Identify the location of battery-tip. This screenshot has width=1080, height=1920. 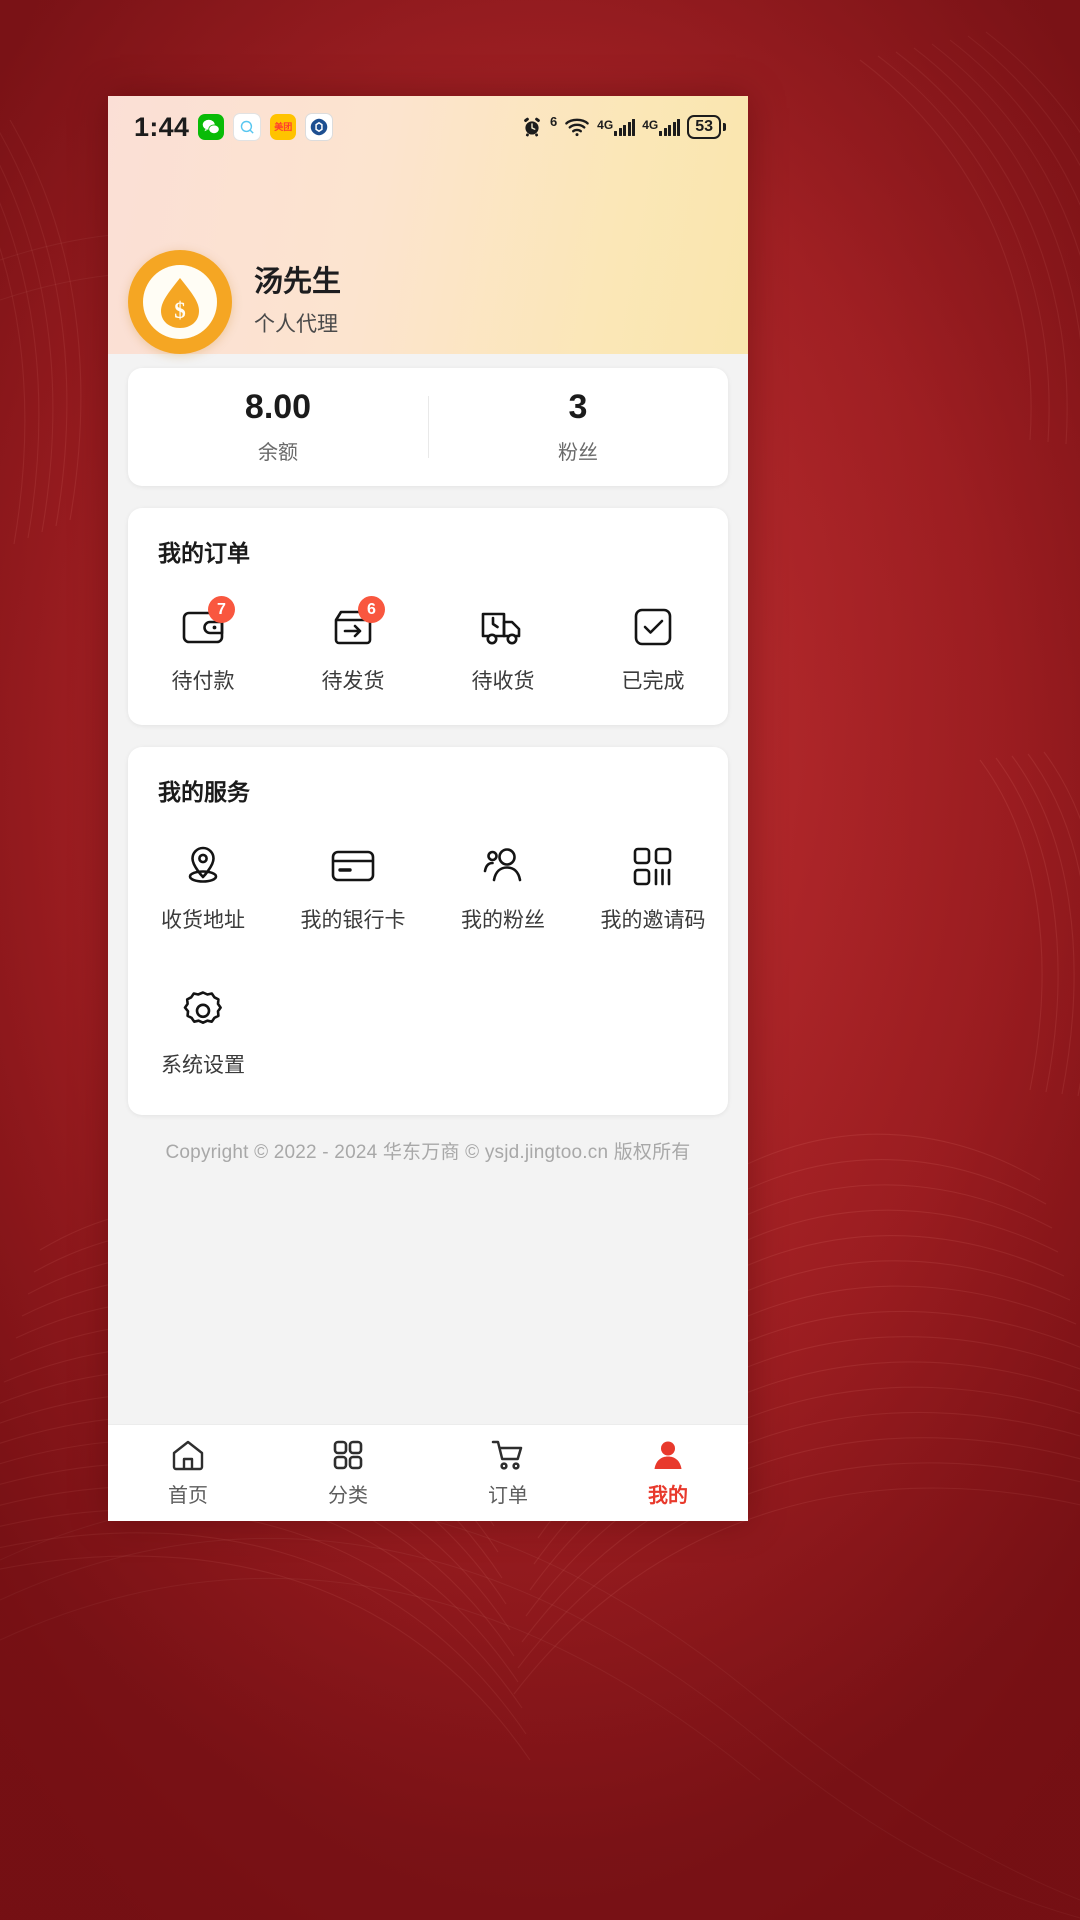
(724, 127).